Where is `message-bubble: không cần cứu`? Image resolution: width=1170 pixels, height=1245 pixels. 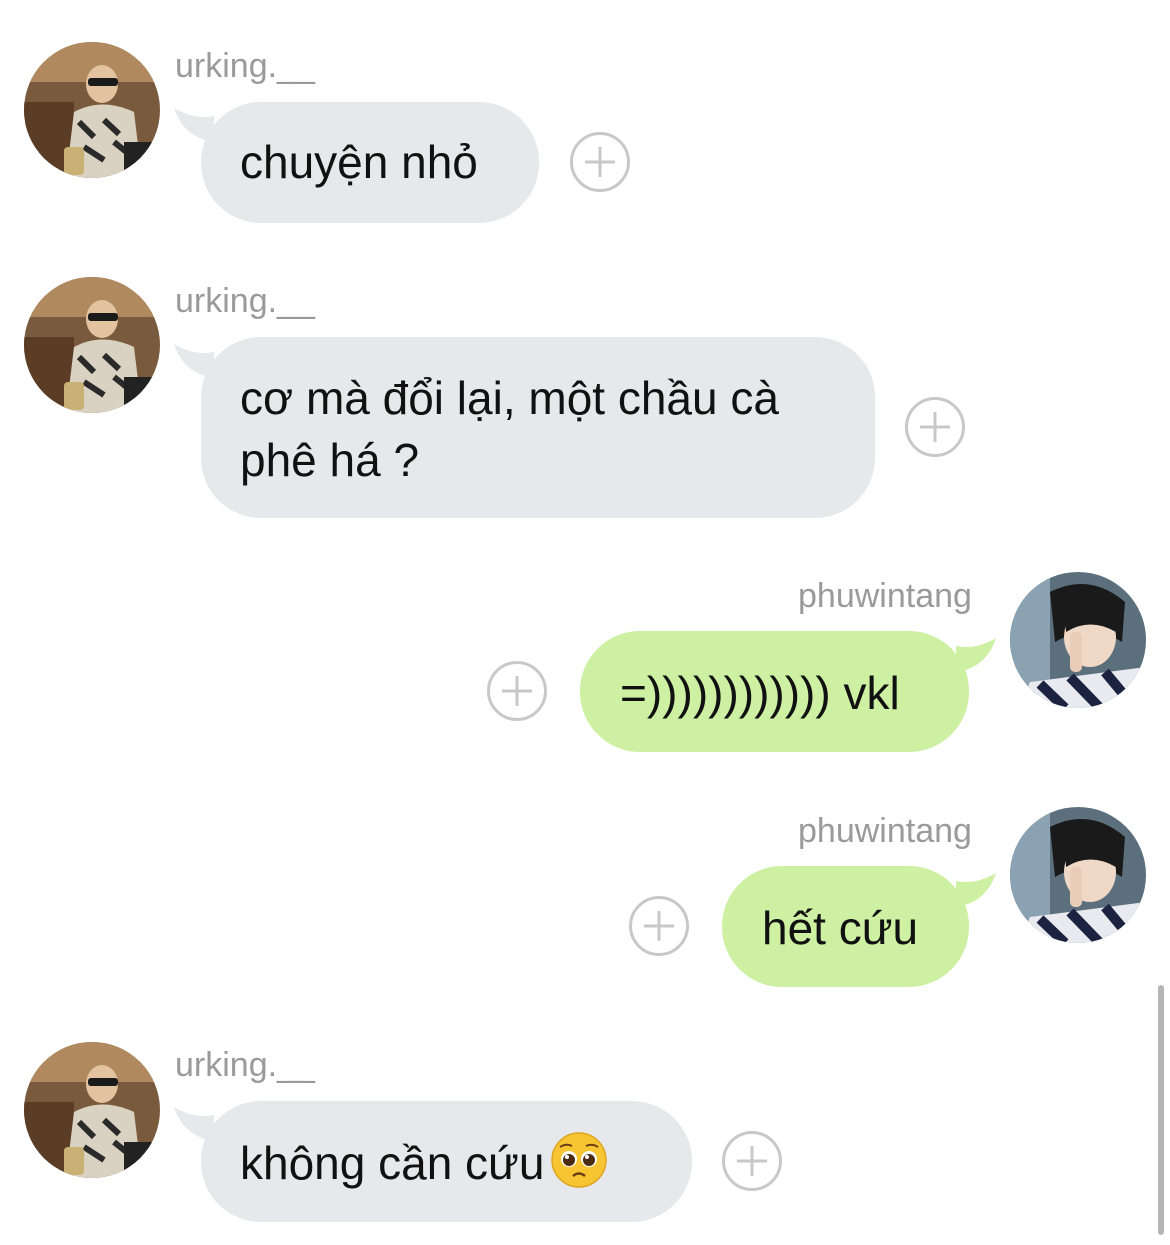
message-bubble: không cần cứu is located at coordinates (446, 1161).